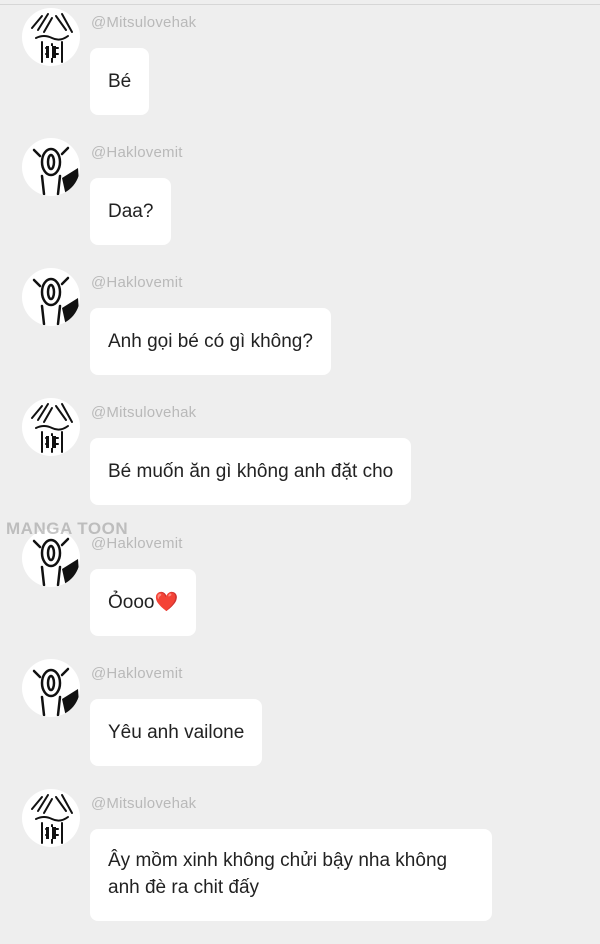 This screenshot has height=944, width=600. What do you see at coordinates (166, 602) in the screenshot?
I see `heart-emoji-icon: ❤️` at bounding box center [166, 602].